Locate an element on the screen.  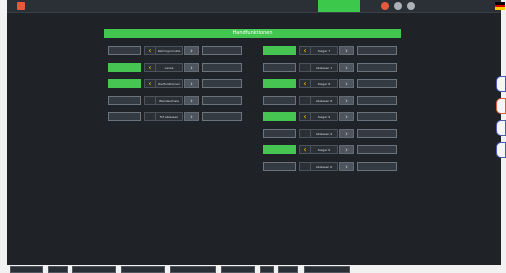
function-row: Wendeschale › is located at coordinates (175, 100).